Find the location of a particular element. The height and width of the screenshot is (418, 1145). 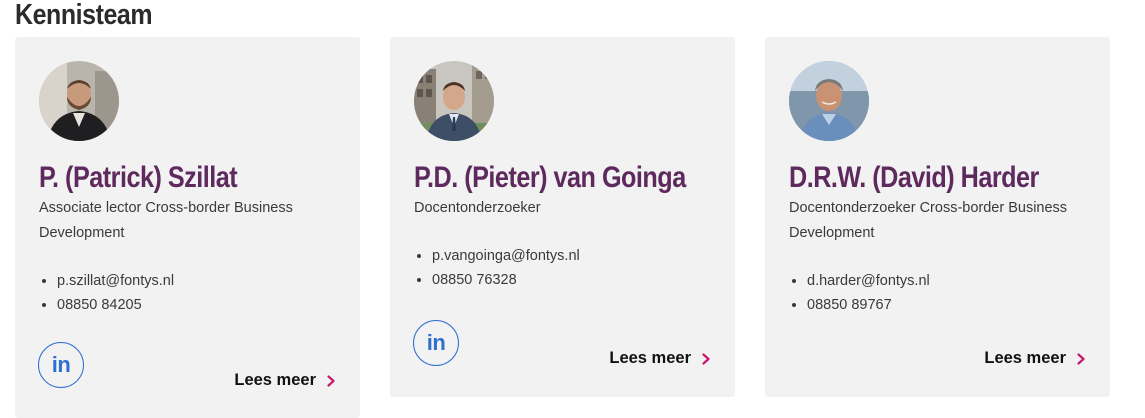

email-link: p.vangoinga@fontys.nl is located at coordinates (506, 256).